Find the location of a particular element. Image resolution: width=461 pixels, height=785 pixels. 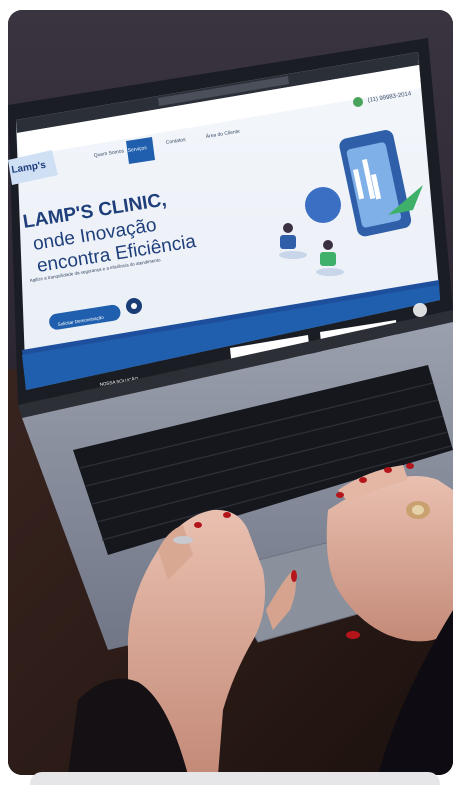

scroll-up-icon is located at coordinates (420, 310).